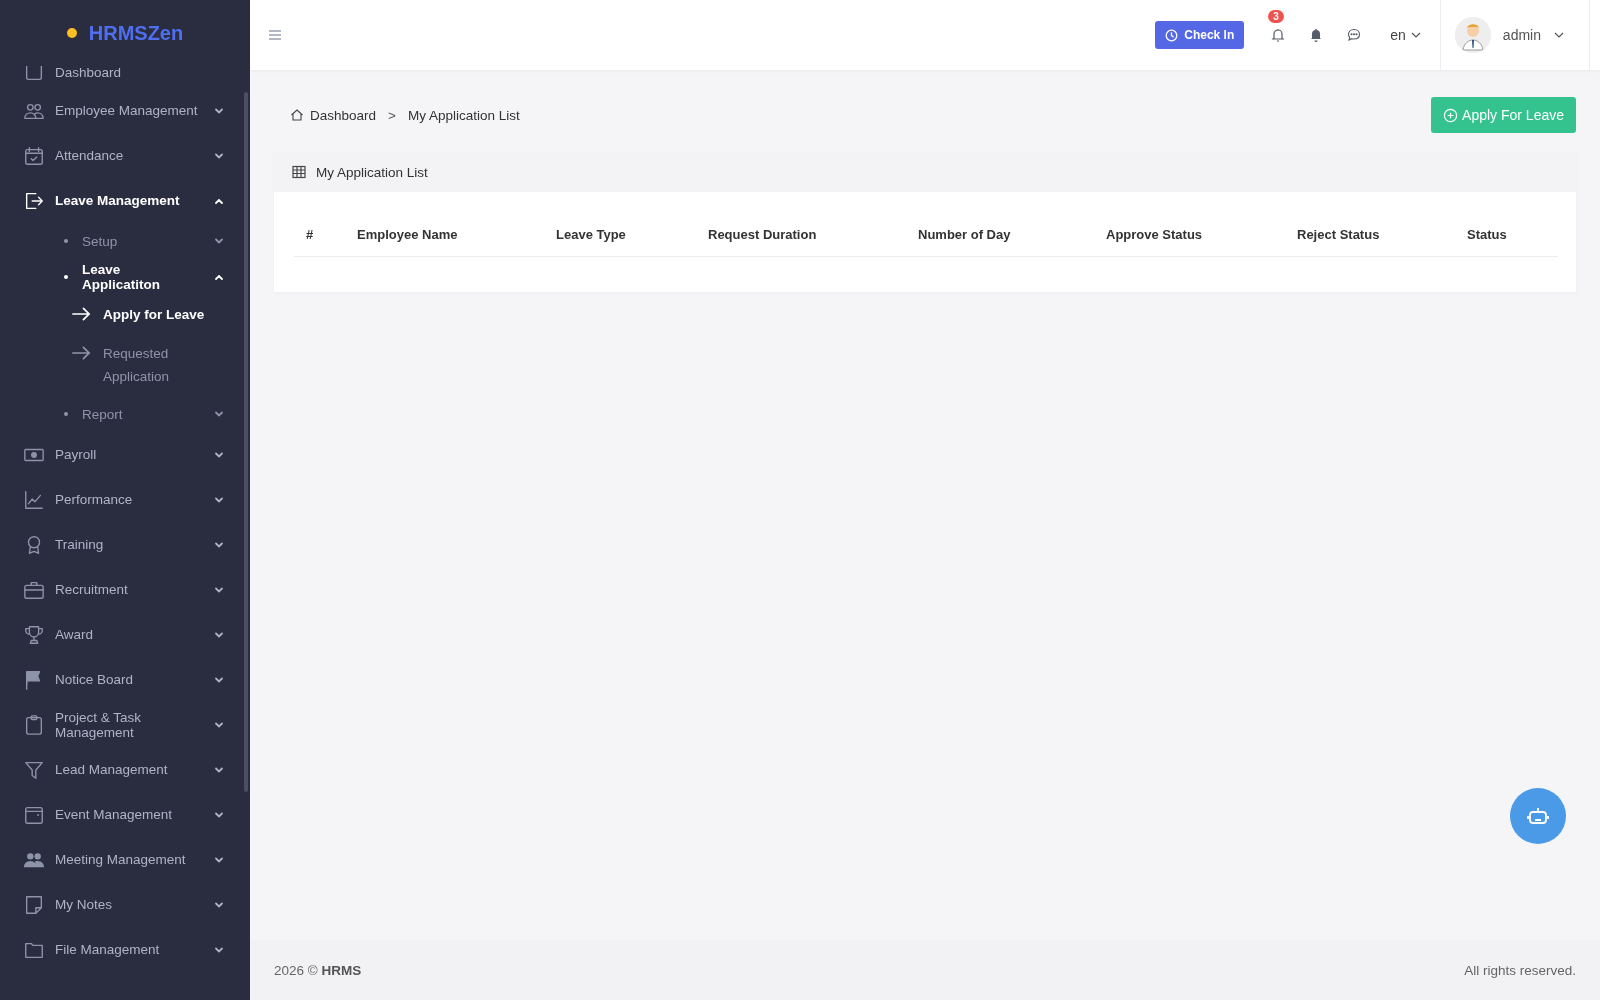 The height and width of the screenshot is (1000, 1600). What do you see at coordinates (1406, 35) in the screenshot?
I see `language-select: en` at bounding box center [1406, 35].